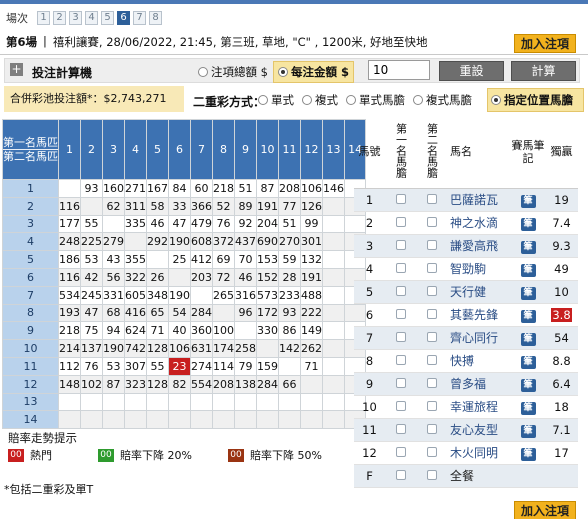 The width and height of the screenshot is (588, 519). I want to click on odds-cell: 274, so click(201, 366).